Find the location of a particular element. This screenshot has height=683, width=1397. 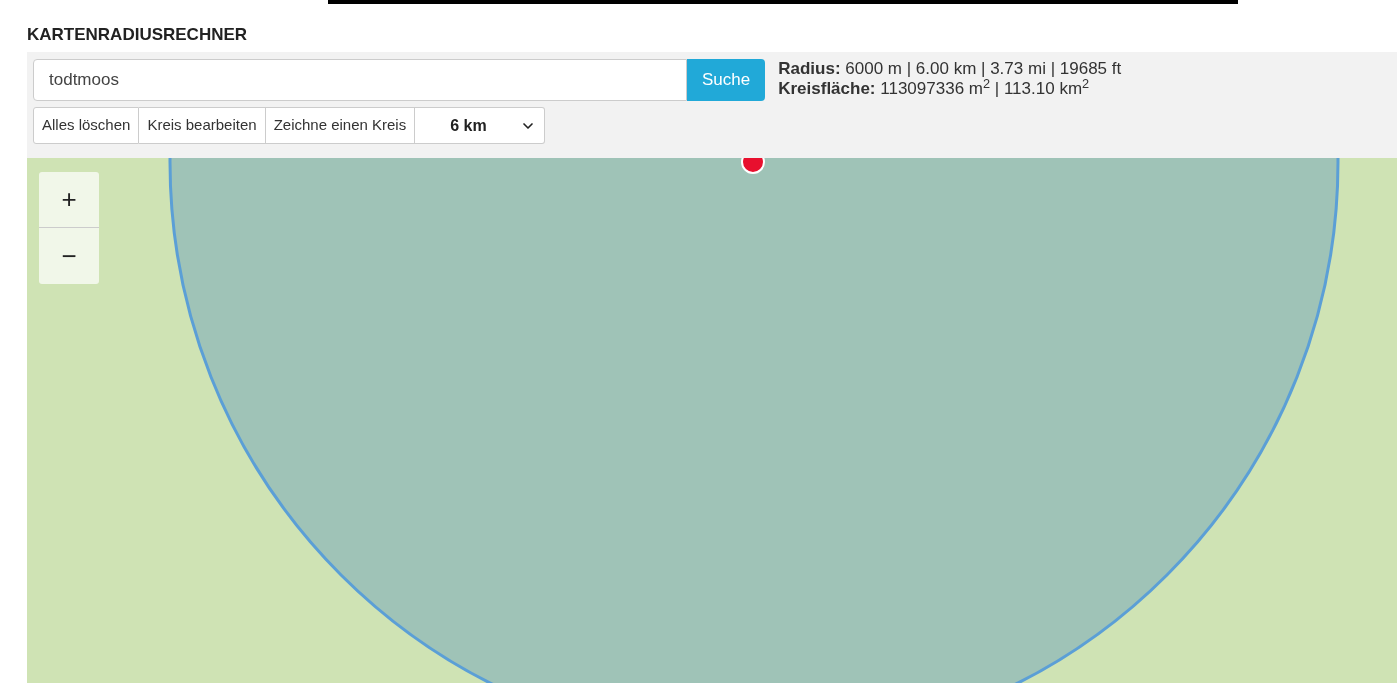

stats-text: Kreisfläche: 113097336 m$^{2}$ | 113.10 km$^{2}$ is located at coordinates (934, 89).